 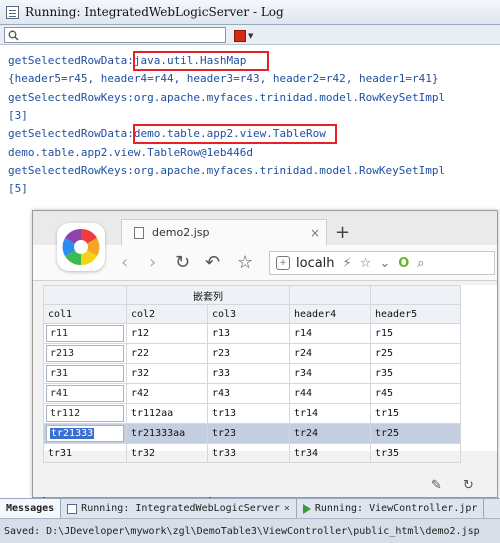 What do you see at coordinates (131, 152) in the screenshot?
I see `log-line: demo.table.app2.view.TableRow@1eb446d` at bounding box center [131, 152].